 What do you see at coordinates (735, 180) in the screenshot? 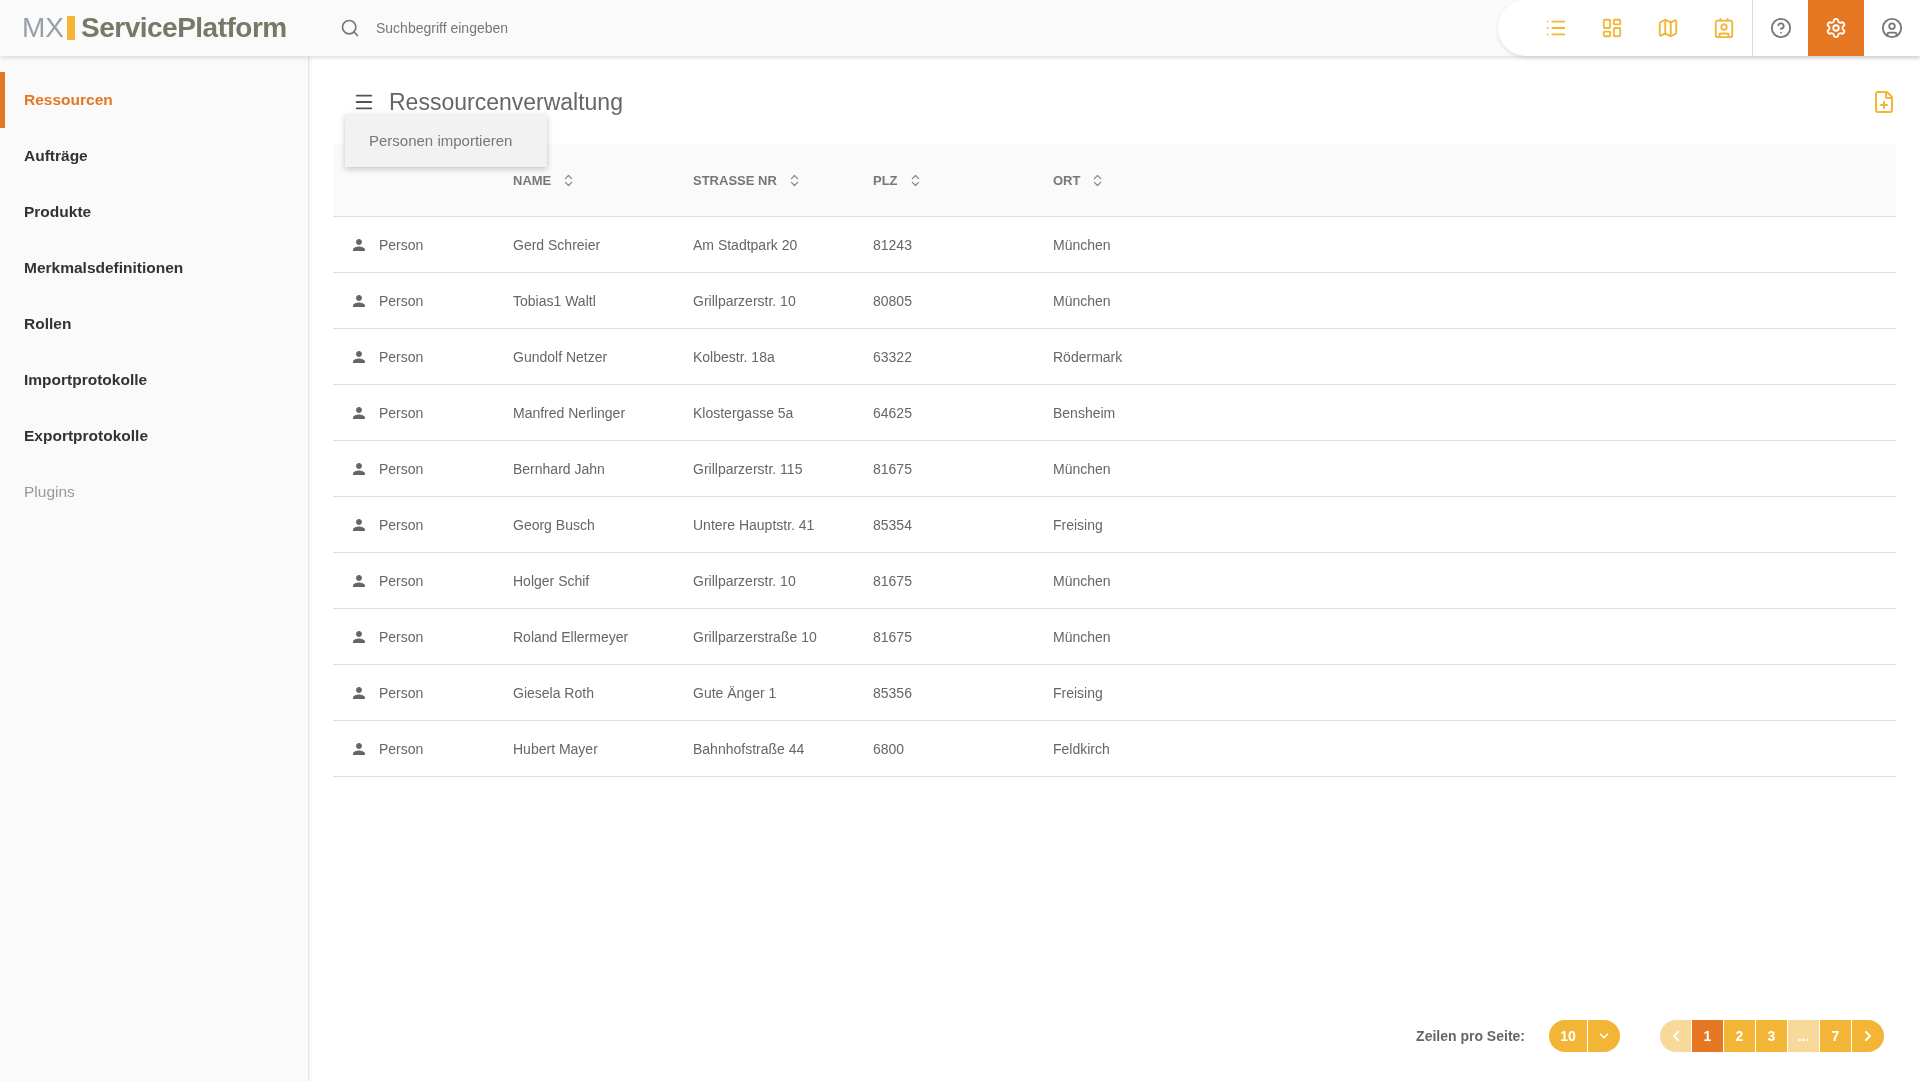
I see `column-header: STRASSE NR` at bounding box center [735, 180].